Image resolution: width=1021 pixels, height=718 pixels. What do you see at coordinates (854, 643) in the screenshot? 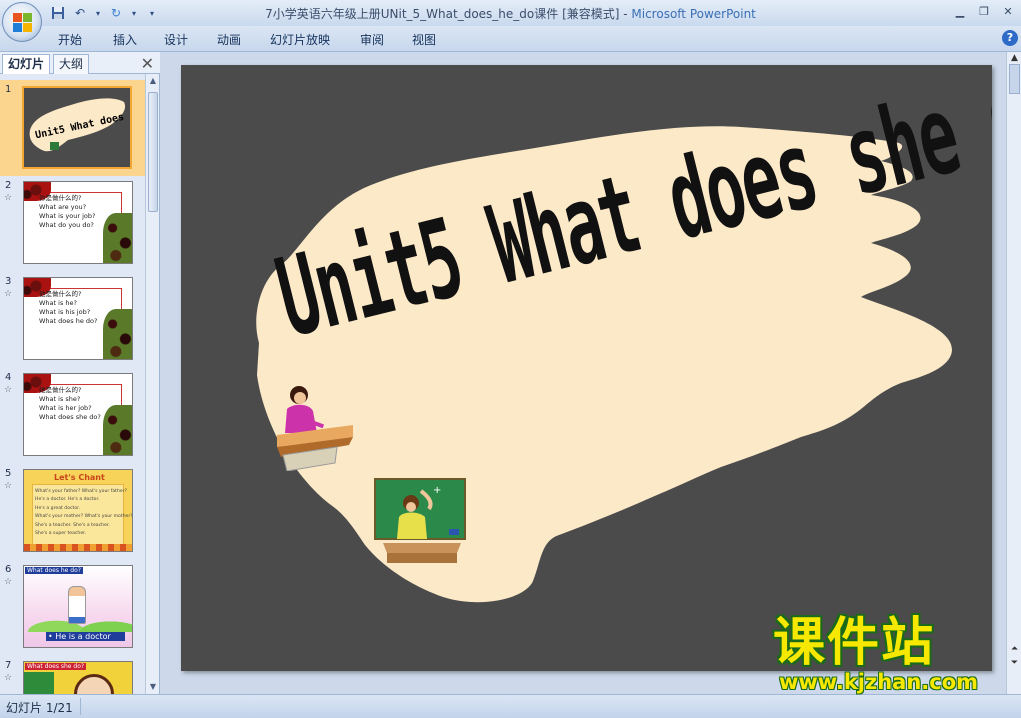
I see `watermark-brand: 课件站` at bounding box center [854, 643].